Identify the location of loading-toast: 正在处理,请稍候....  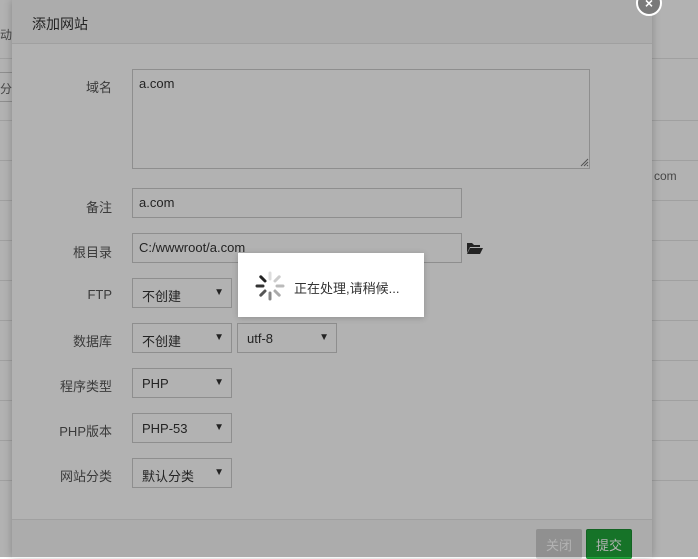
(331, 285).